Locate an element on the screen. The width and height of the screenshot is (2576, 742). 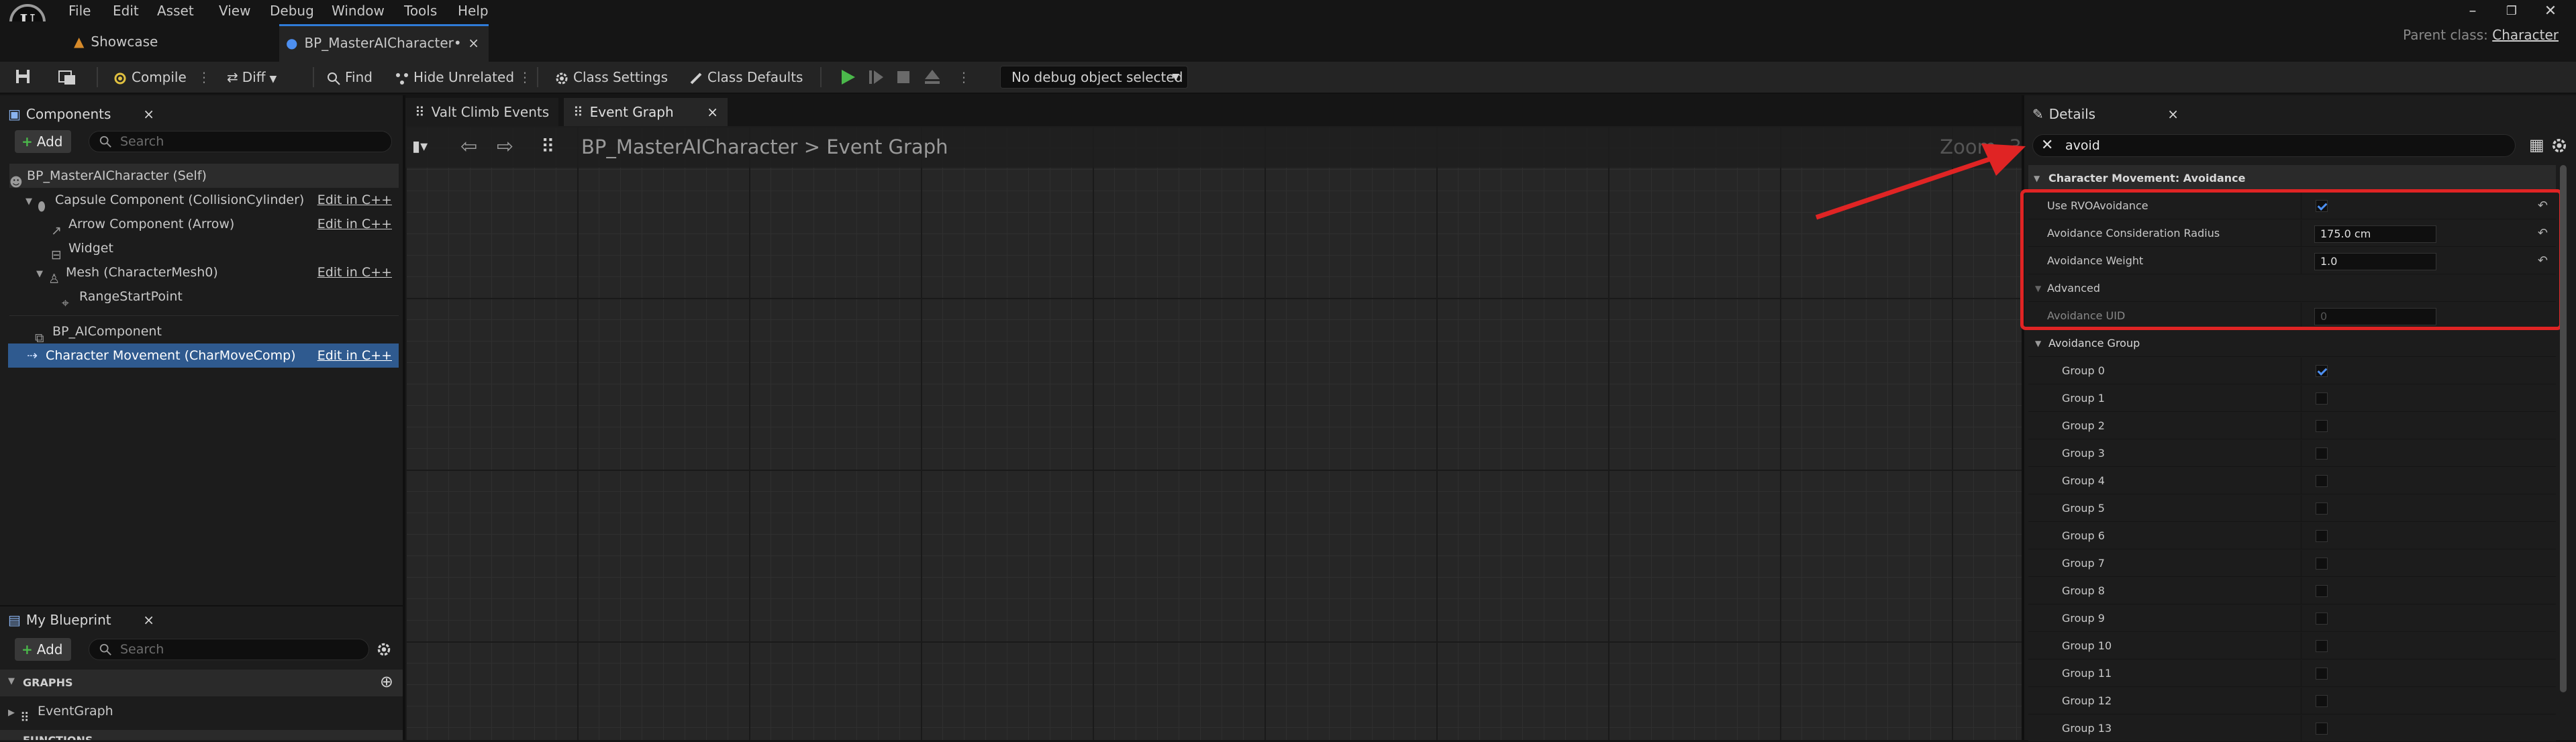
restore-icon: ❐ is located at coordinates (2511, 11).